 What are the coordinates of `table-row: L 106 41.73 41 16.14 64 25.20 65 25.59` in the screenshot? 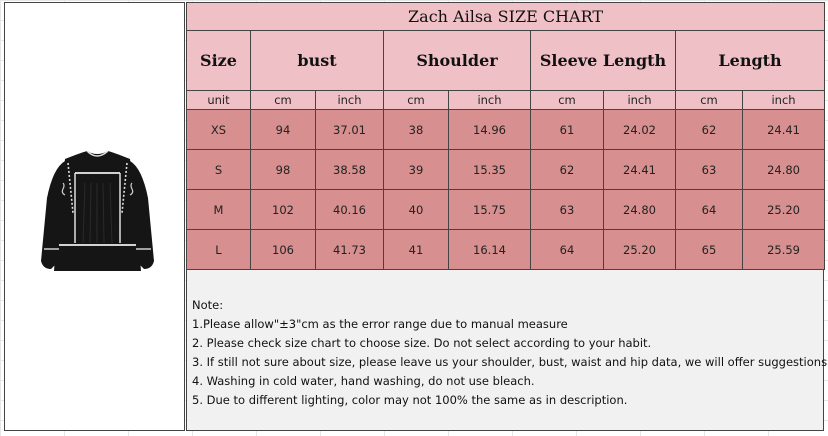 It's located at (506, 249).